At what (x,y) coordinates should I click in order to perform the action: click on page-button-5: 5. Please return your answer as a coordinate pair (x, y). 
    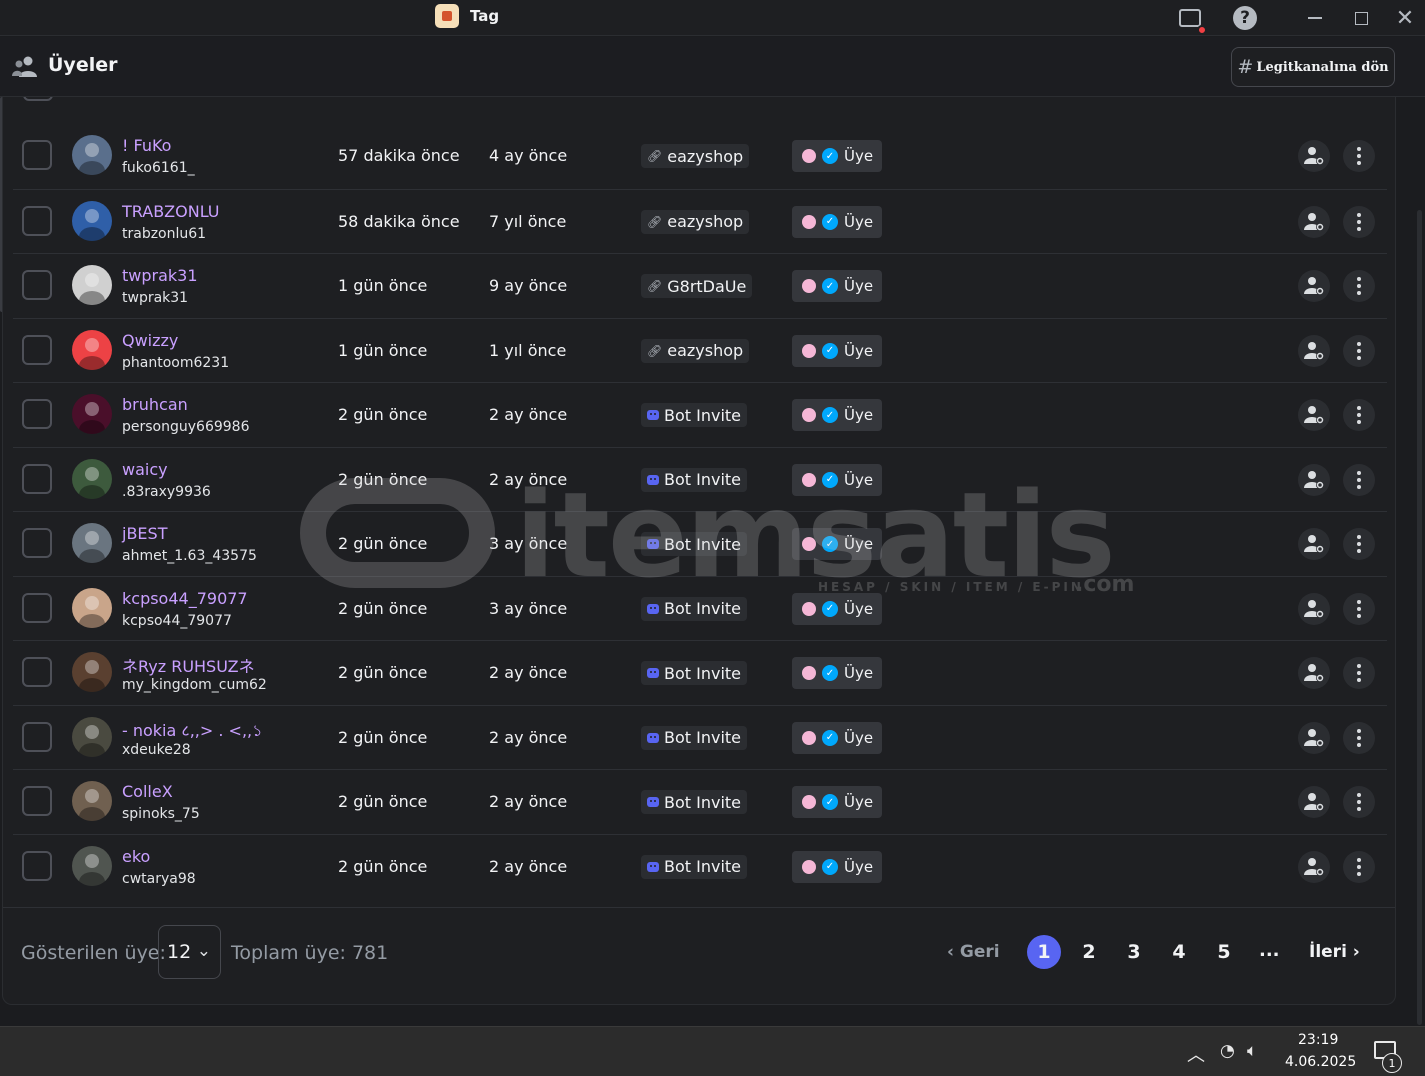
    Looking at the image, I should click on (1224, 952).